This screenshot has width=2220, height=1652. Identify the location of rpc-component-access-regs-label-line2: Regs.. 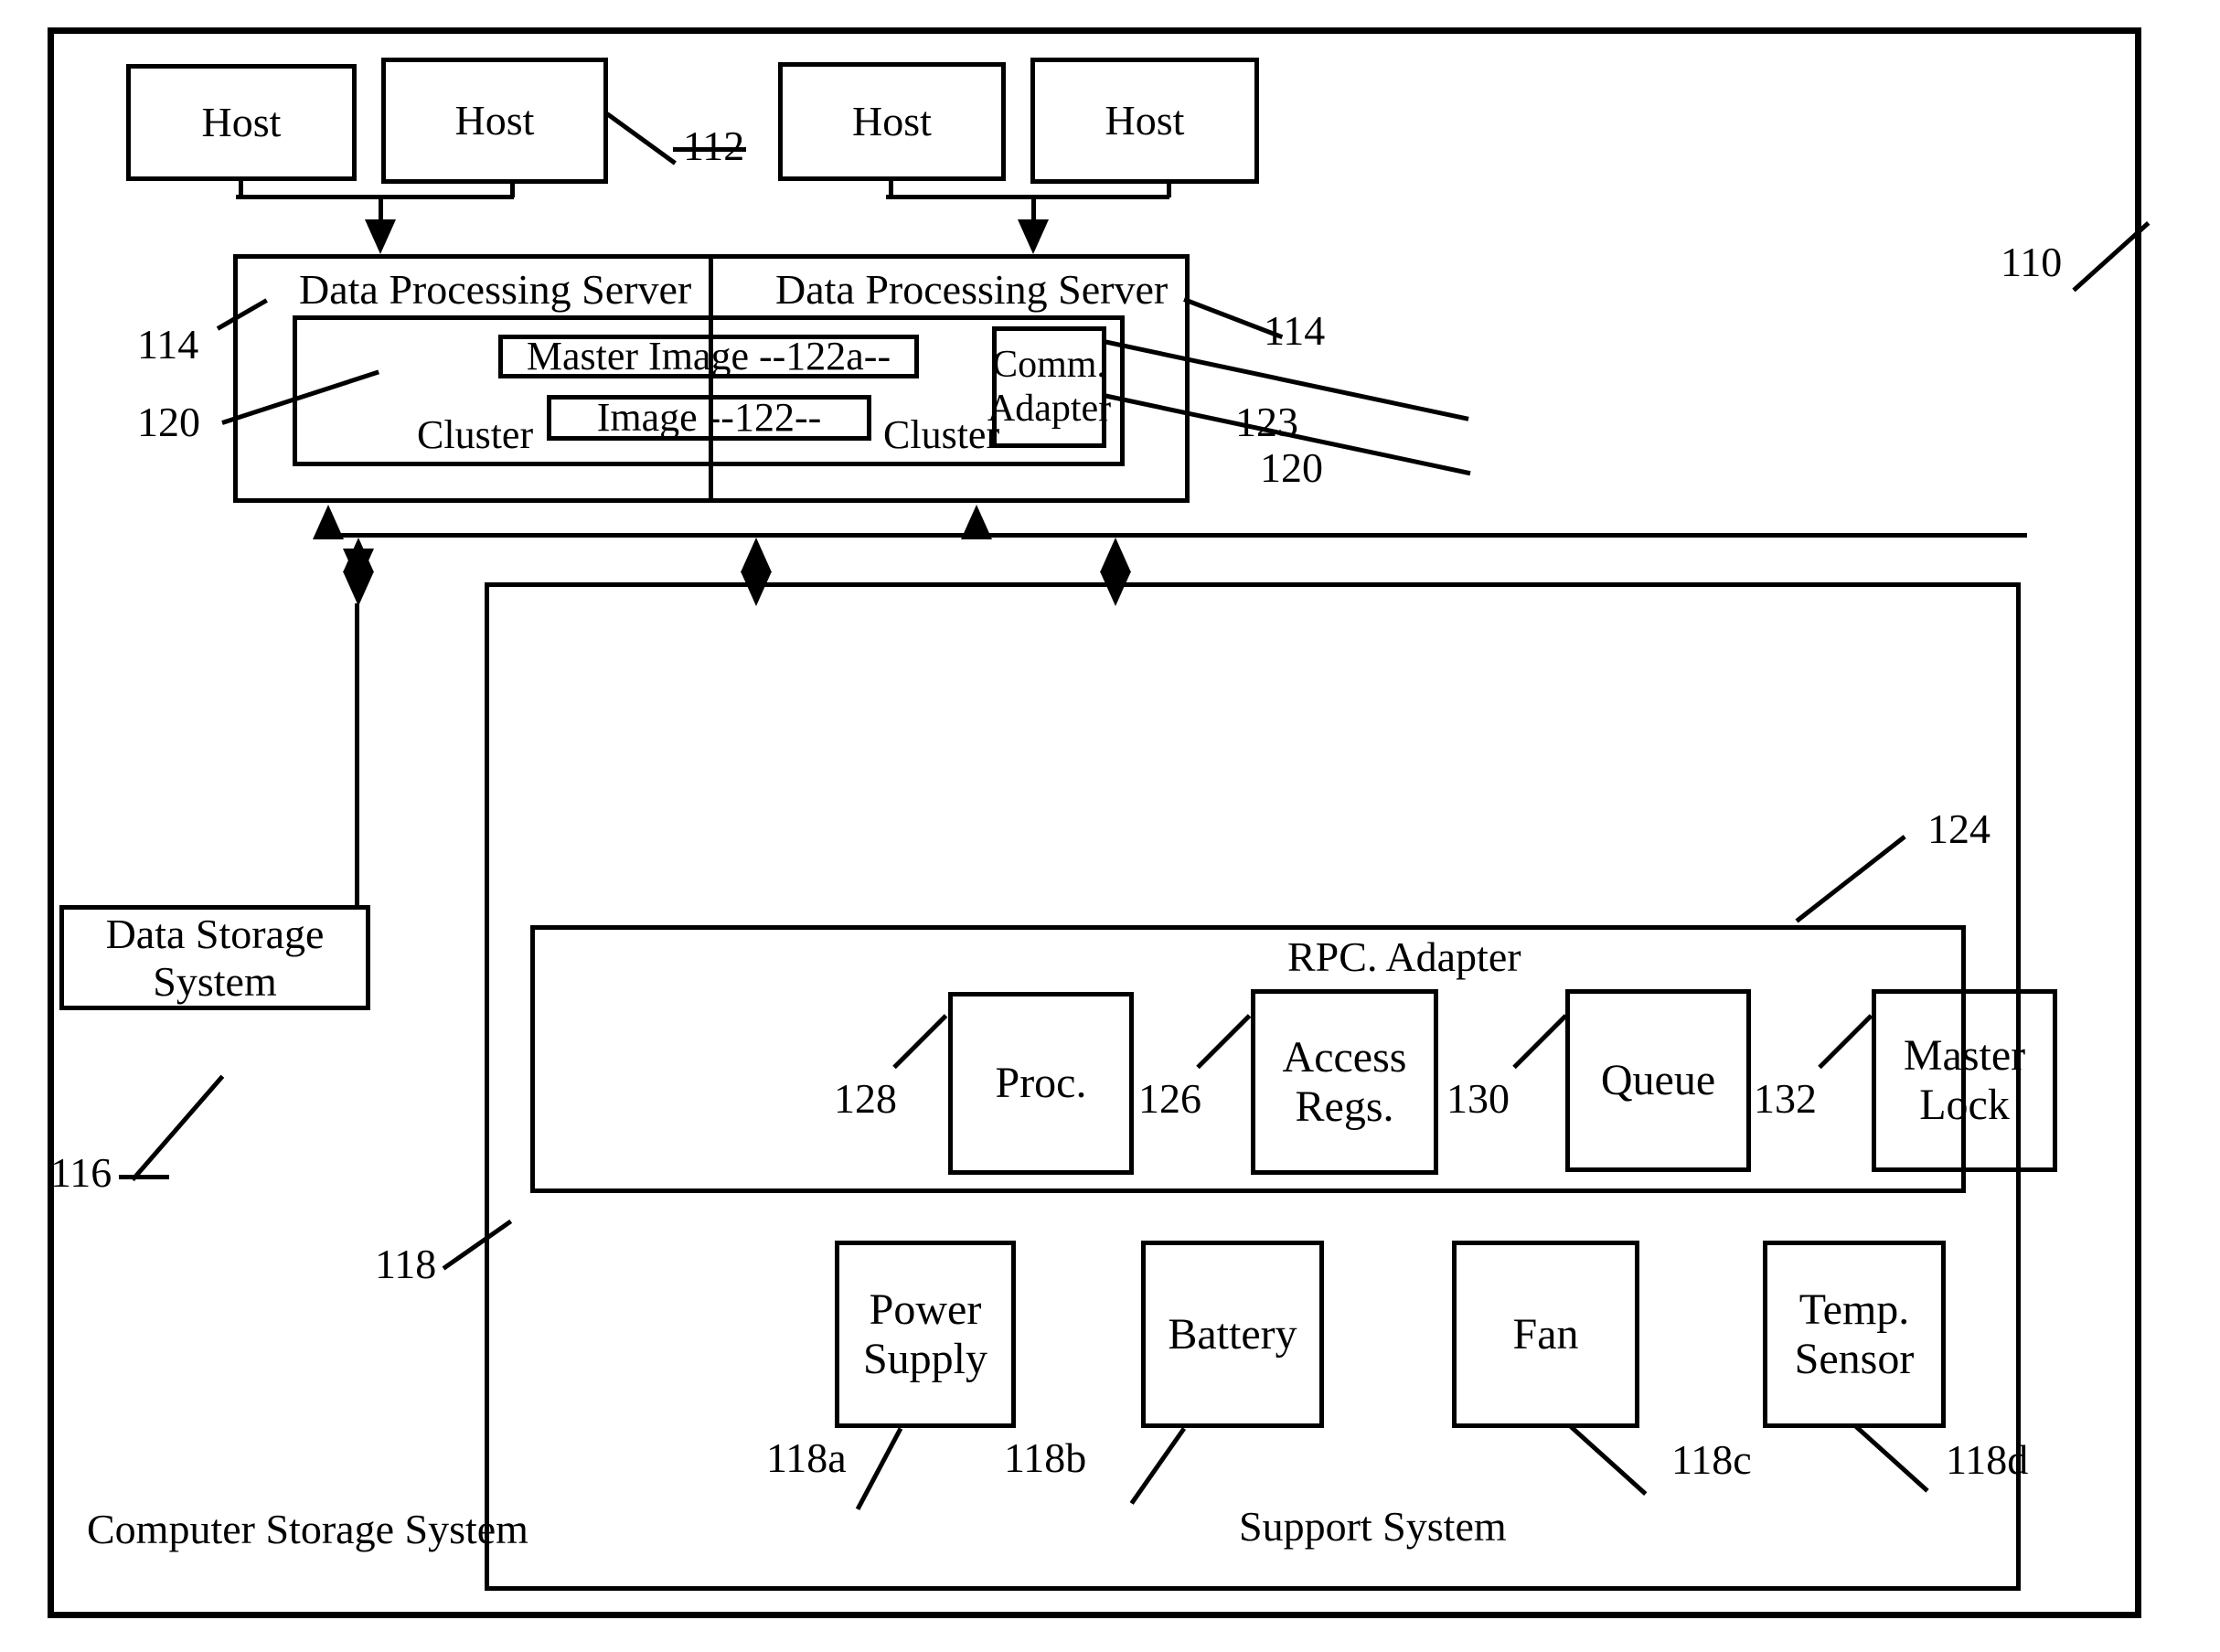
(1344, 1106).